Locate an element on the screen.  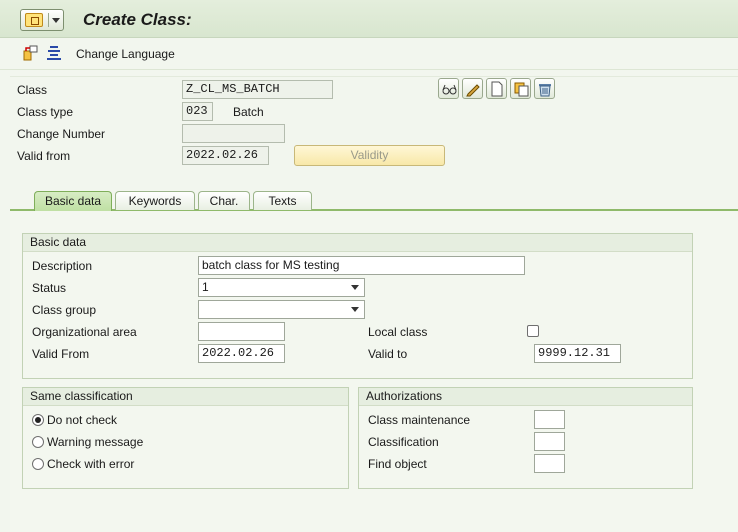
page-title: Create Class: is located at coordinates (137, 19).